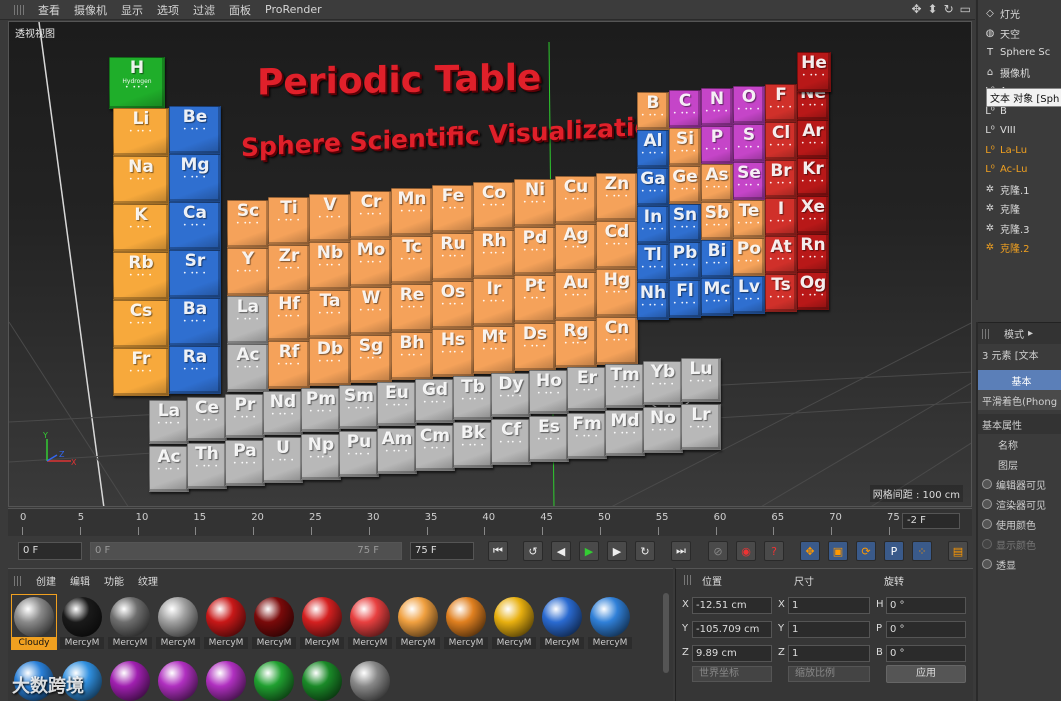  Describe the element at coordinates (246, 551) in the screenshot. I see `range-slider: 0 F 75 F` at that location.